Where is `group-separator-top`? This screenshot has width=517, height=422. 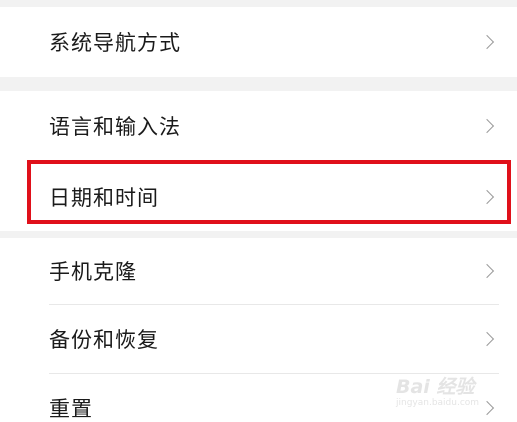 group-separator-top is located at coordinates (258, 3).